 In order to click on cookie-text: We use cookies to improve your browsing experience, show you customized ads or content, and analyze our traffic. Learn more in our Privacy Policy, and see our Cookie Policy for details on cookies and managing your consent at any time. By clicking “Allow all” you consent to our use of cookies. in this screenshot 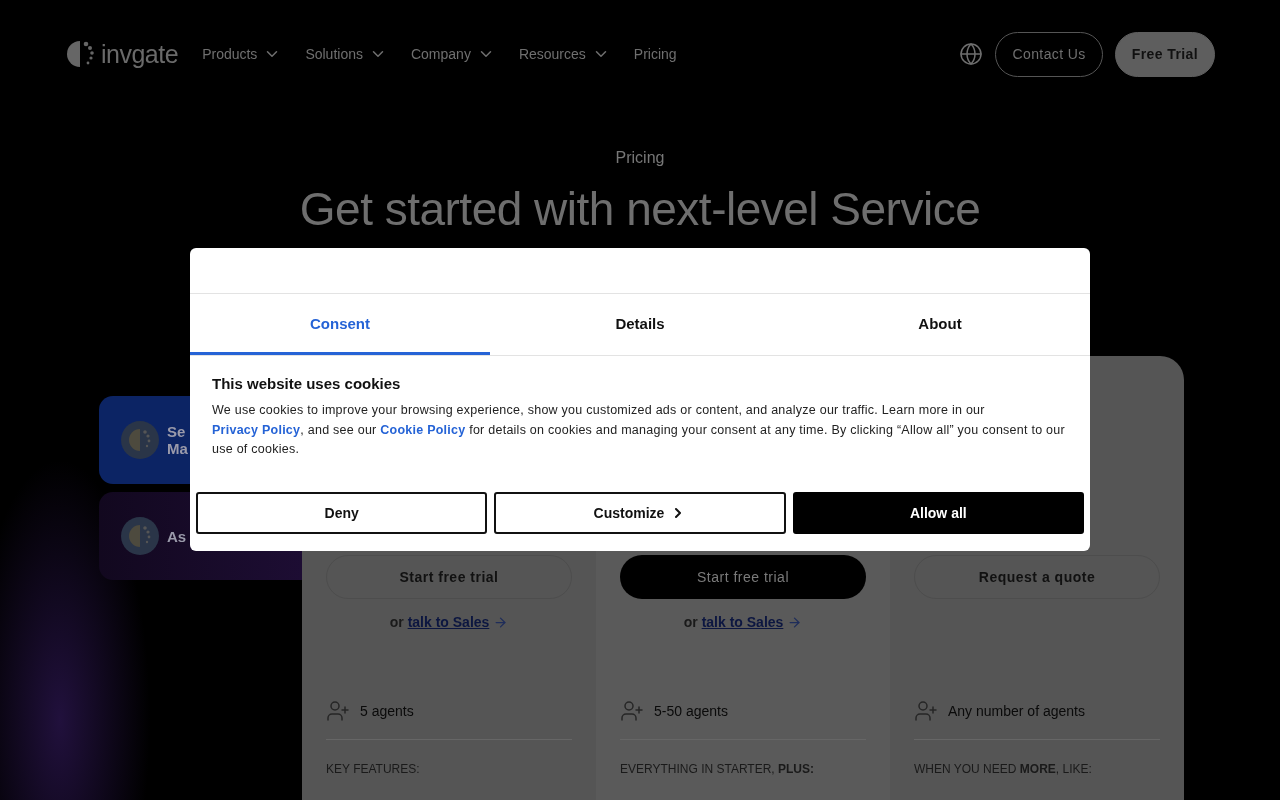, I will do `click(639, 430)`.